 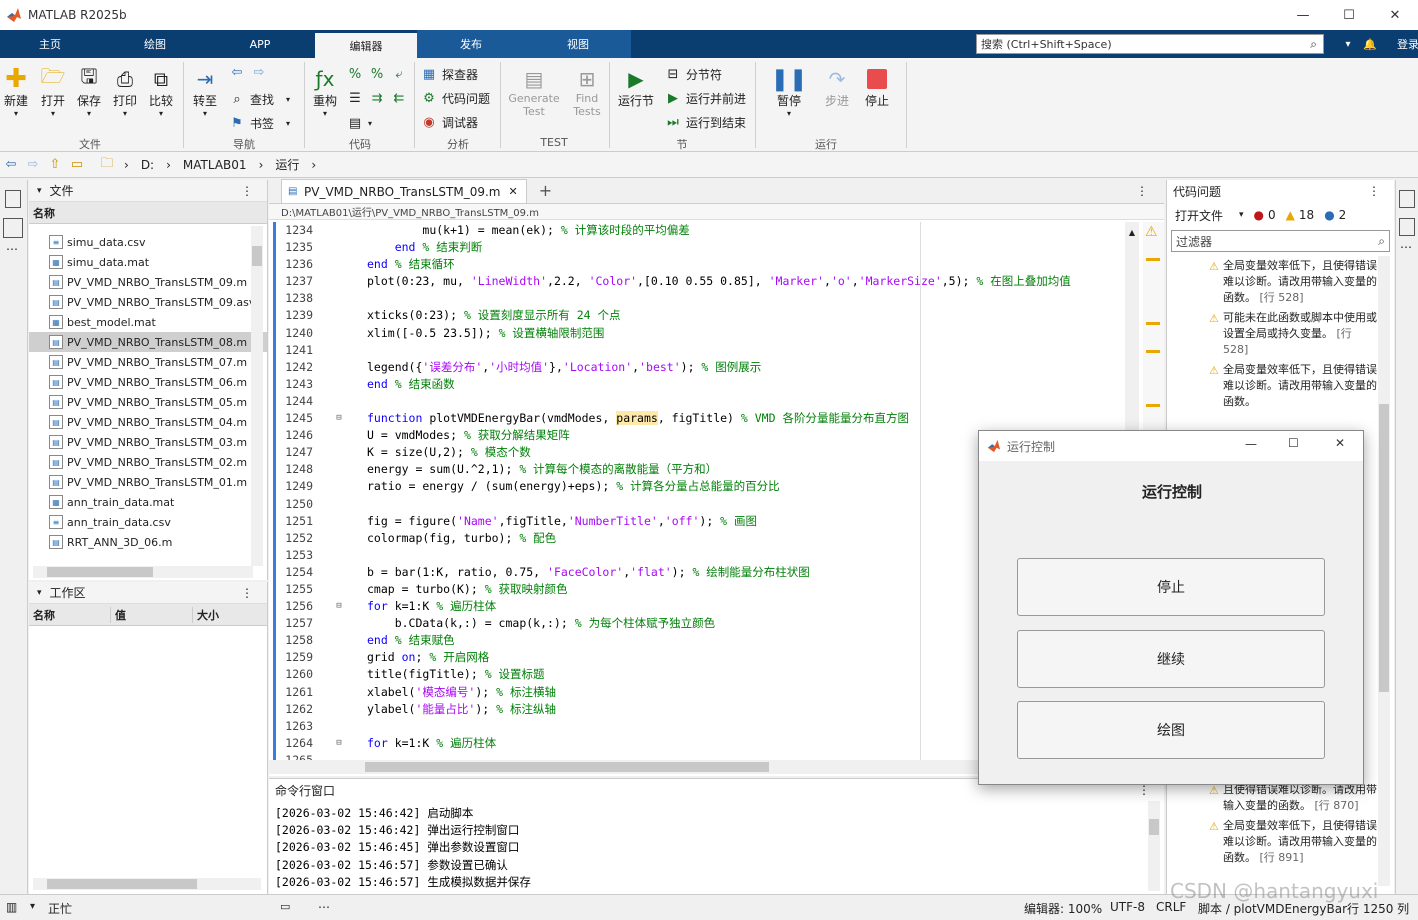 What do you see at coordinates (299, 282) in the screenshot?
I see `line-number: 1237` at bounding box center [299, 282].